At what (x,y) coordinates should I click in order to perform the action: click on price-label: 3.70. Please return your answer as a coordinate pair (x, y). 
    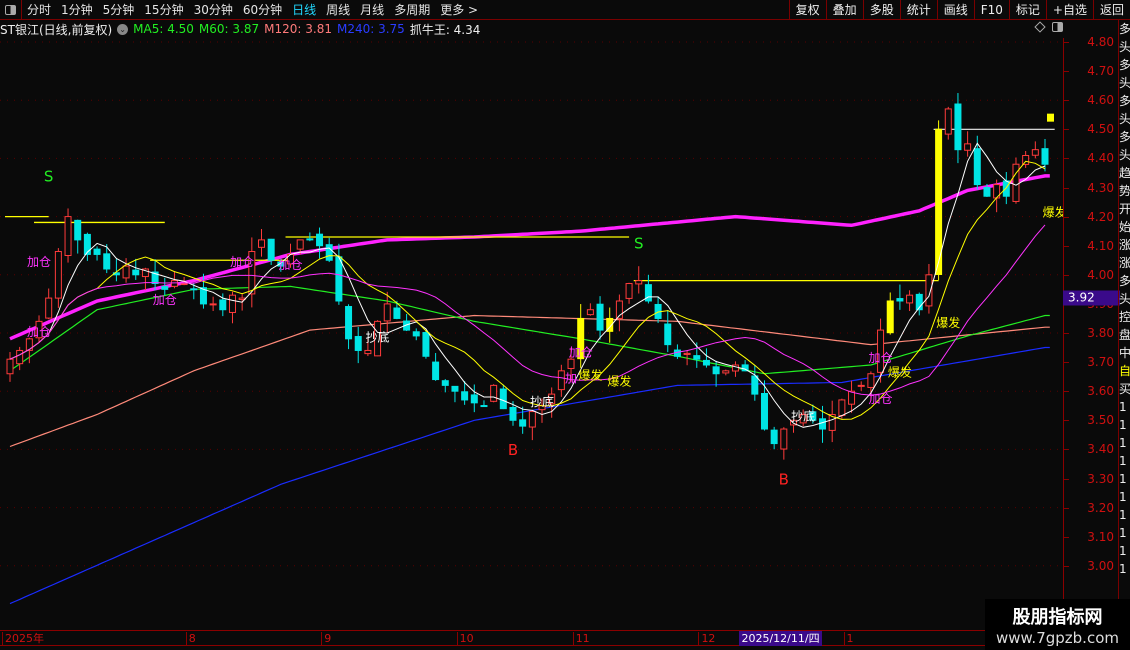
    Looking at the image, I should click on (1100, 362).